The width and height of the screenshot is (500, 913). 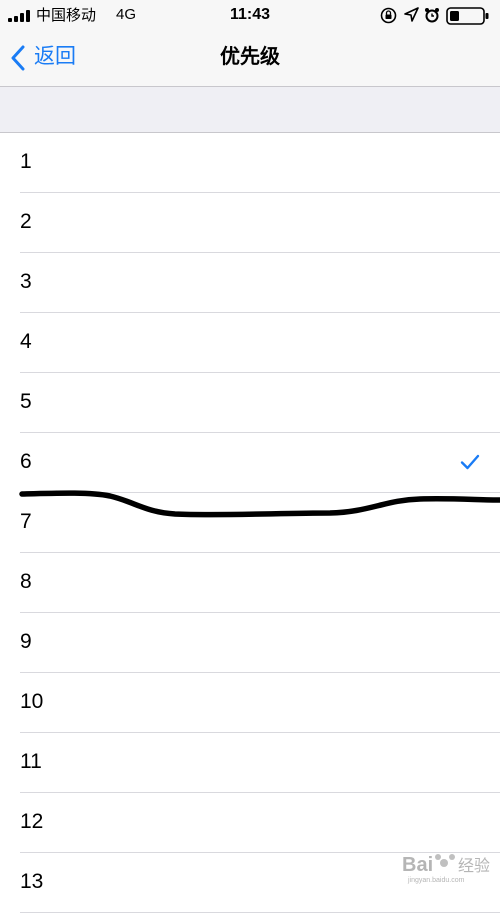 I want to click on list-item: 8, so click(x=250, y=583).